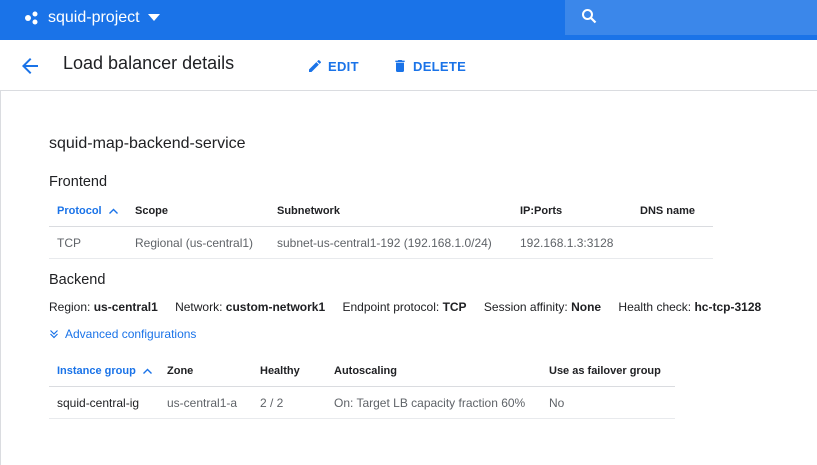 The image size is (817, 465). Describe the element at coordinates (289, 402) in the screenshot. I see `cell-healthy: 2 / 2` at that location.